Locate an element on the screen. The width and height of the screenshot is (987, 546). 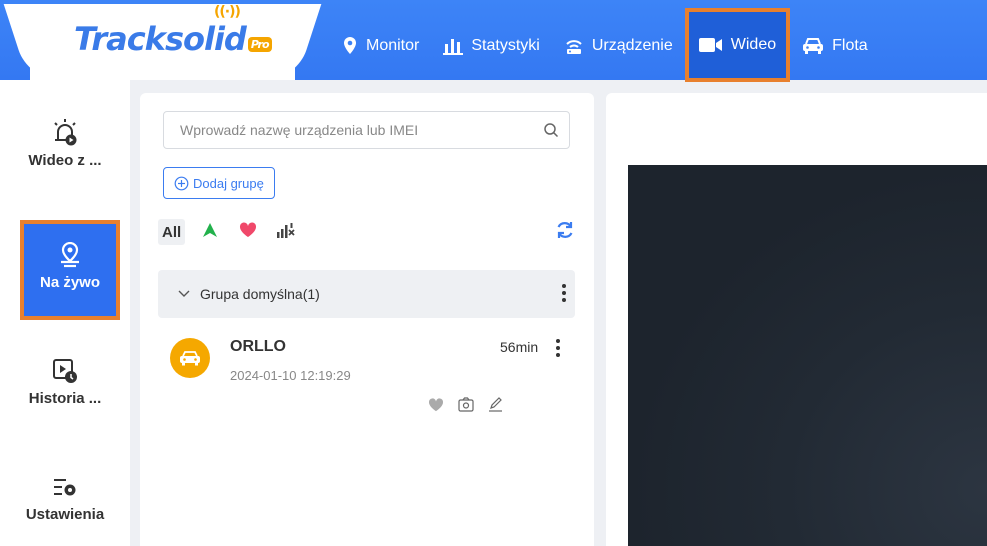
arrow-up-icon is located at coordinates (210, 232).